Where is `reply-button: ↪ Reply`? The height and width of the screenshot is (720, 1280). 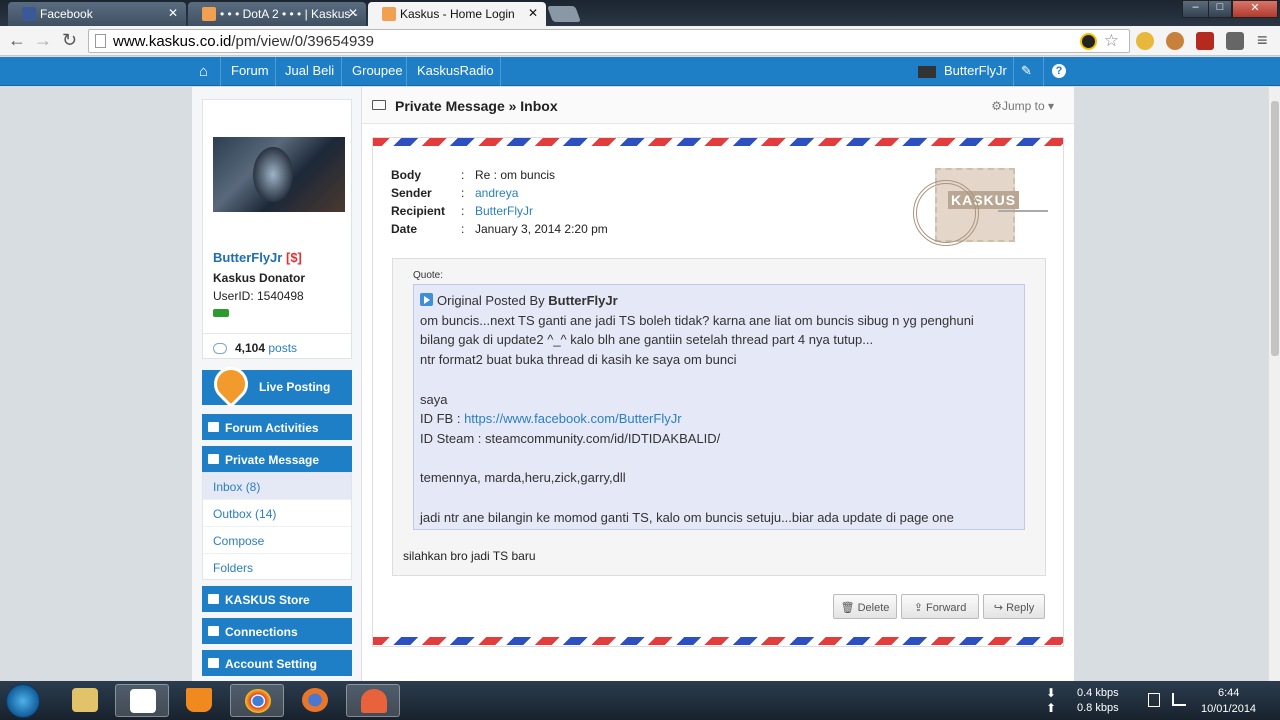 reply-button: ↪ Reply is located at coordinates (1014, 606).